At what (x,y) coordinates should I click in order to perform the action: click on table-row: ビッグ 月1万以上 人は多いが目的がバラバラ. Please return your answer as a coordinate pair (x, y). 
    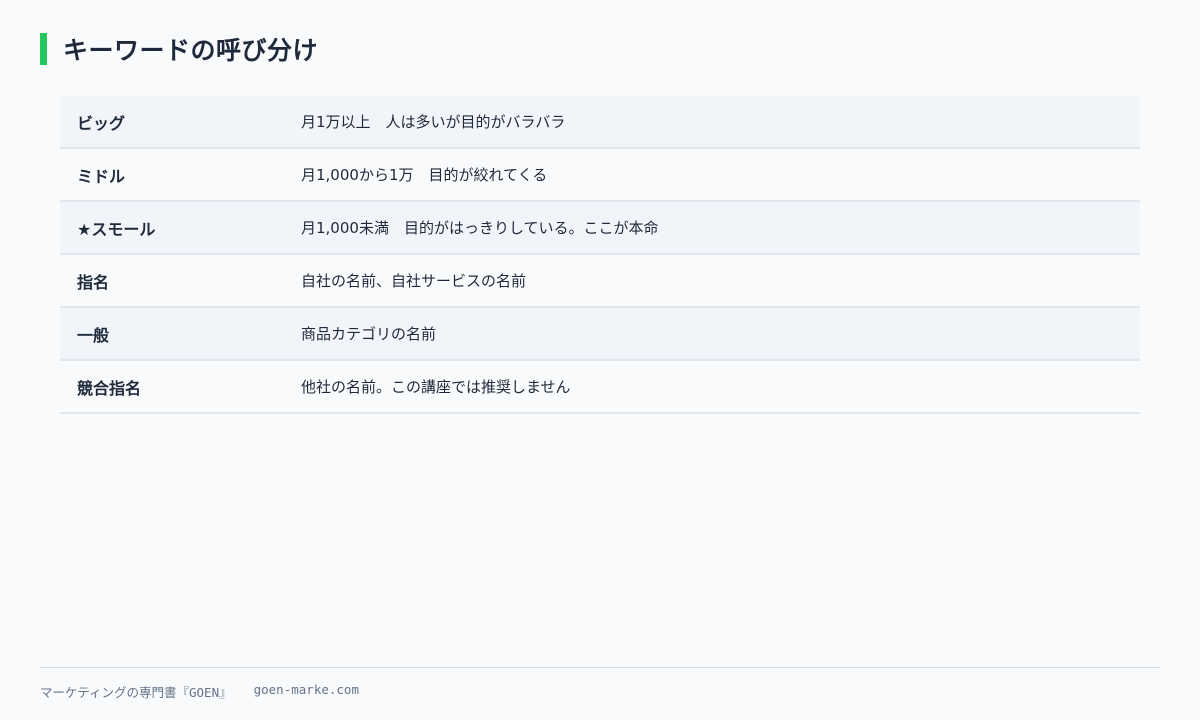
    Looking at the image, I should click on (600, 122).